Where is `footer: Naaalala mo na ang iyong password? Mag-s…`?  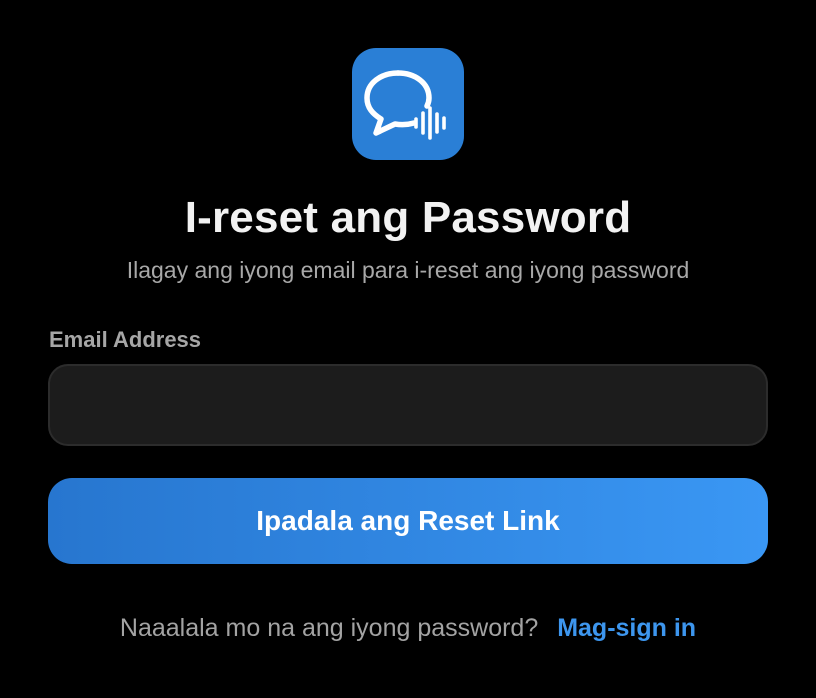 footer: Naaalala mo na ang iyong password? Mag-s… is located at coordinates (408, 628).